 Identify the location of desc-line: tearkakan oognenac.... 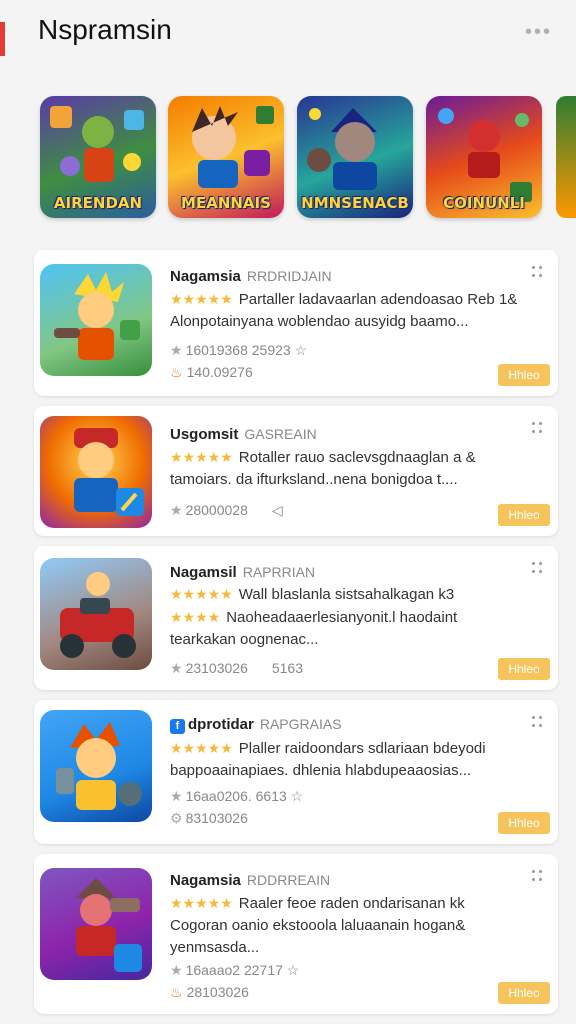
(244, 639).